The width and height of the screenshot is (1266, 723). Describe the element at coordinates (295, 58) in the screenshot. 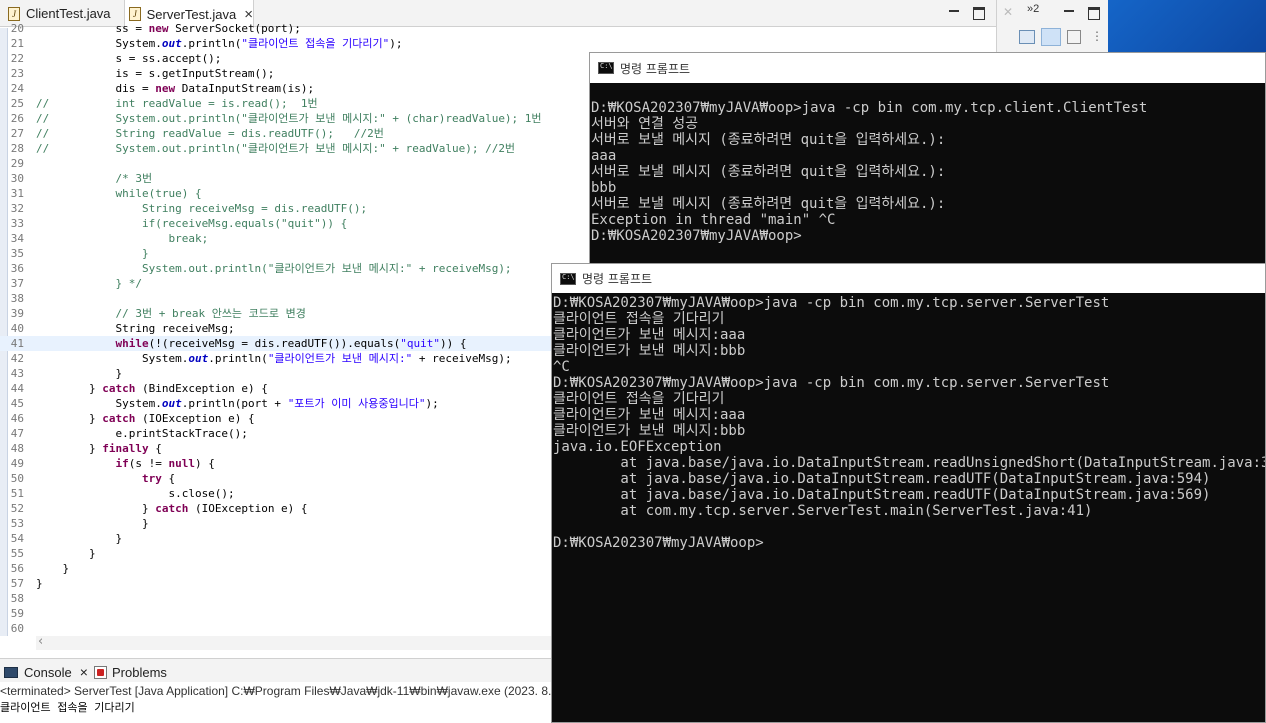

I see `code-line: 22 s = ss.accept();` at that location.